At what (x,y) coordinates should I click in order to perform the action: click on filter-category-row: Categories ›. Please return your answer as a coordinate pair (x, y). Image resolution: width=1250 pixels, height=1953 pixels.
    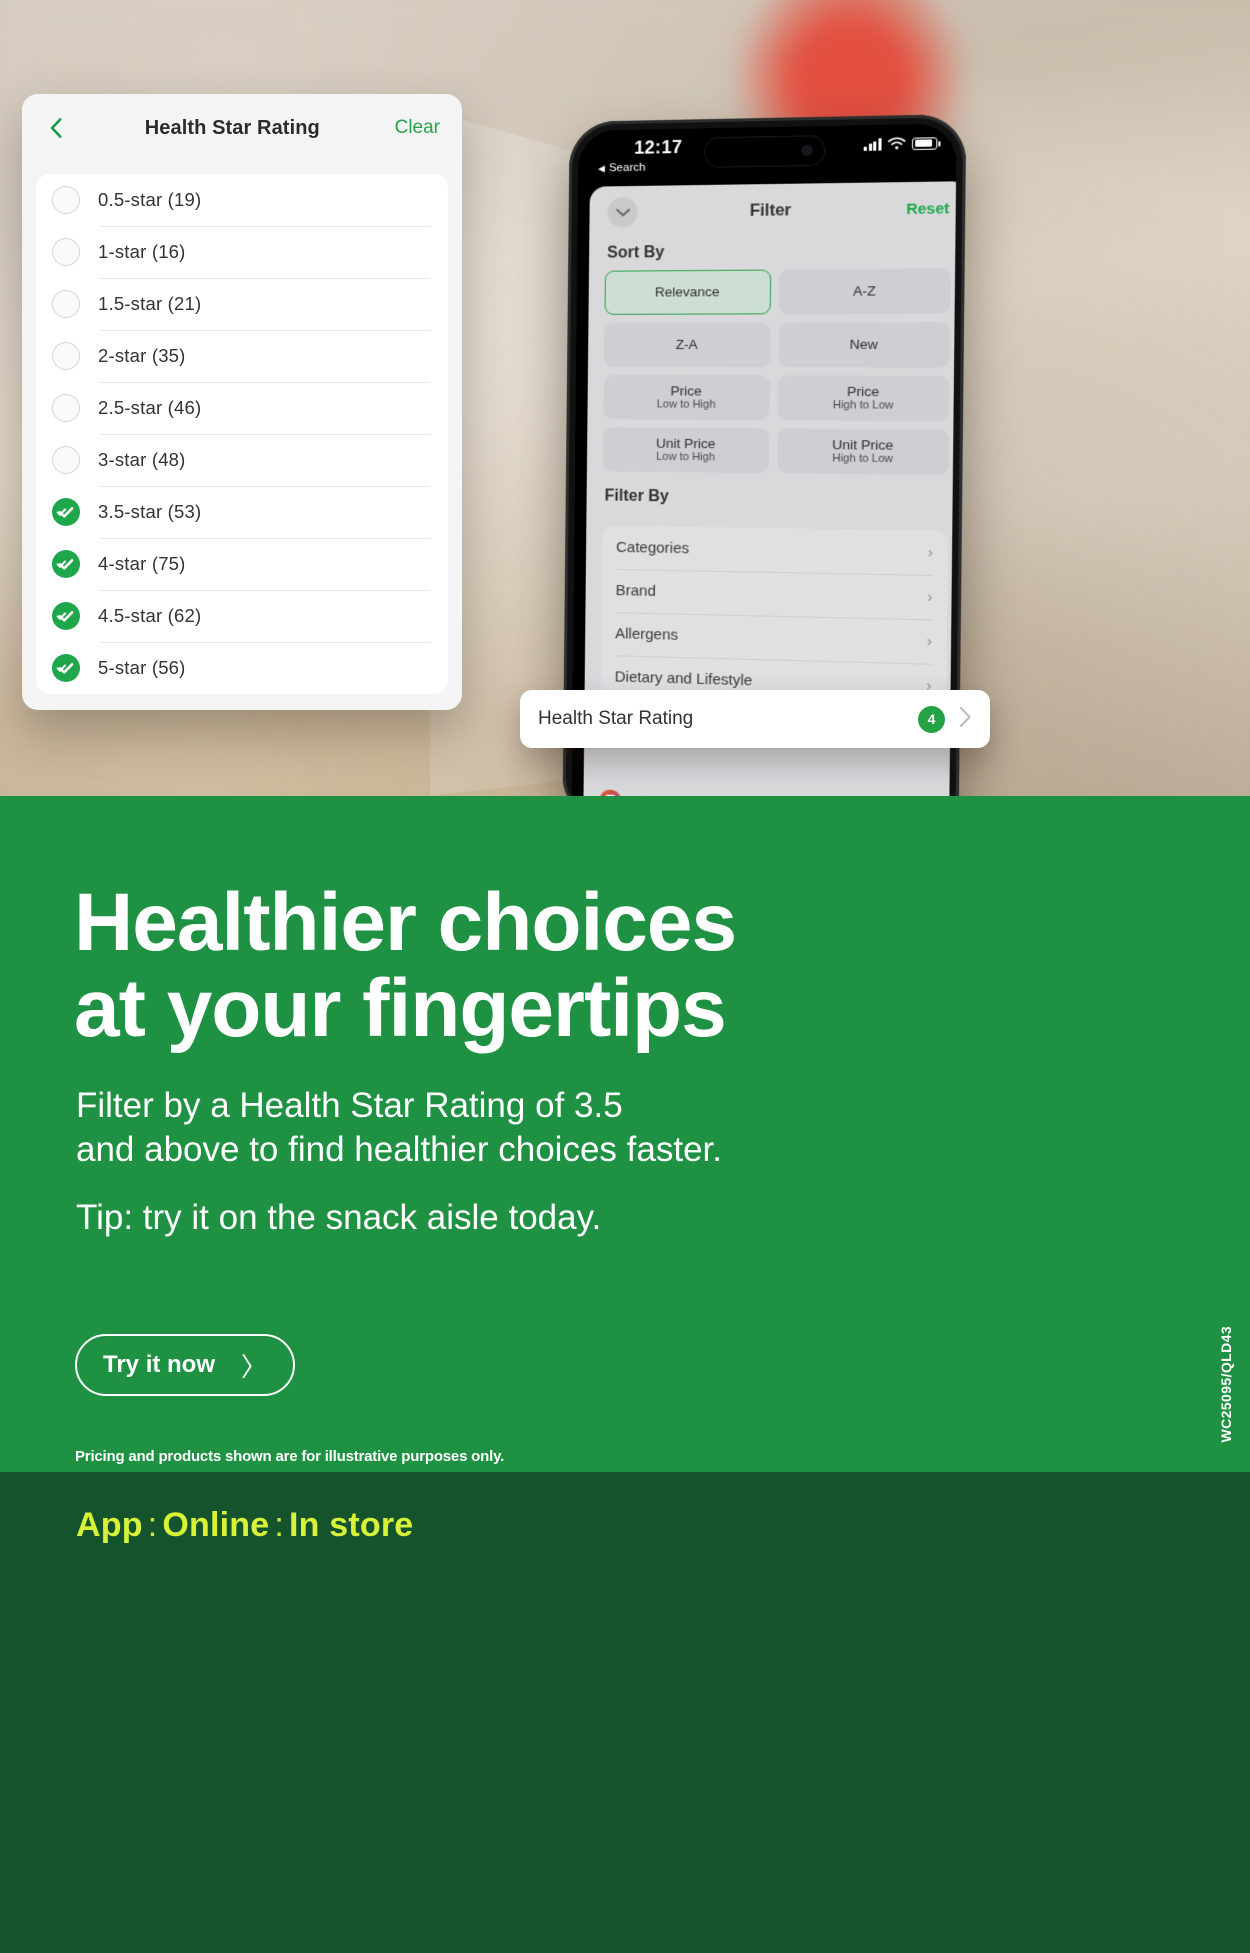
    Looking at the image, I should click on (775, 551).